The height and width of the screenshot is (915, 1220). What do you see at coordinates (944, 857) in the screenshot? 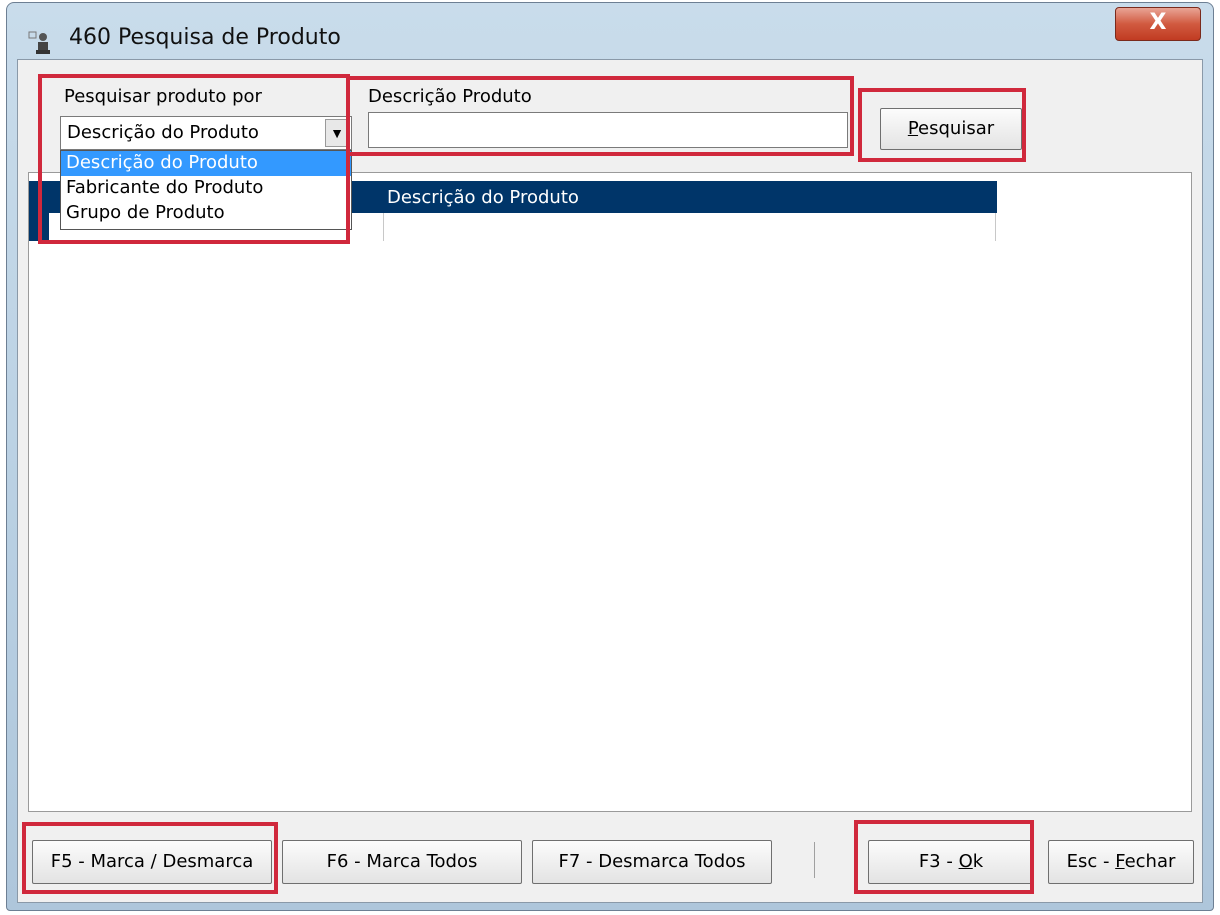
I see `highlight-ok` at bounding box center [944, 857].